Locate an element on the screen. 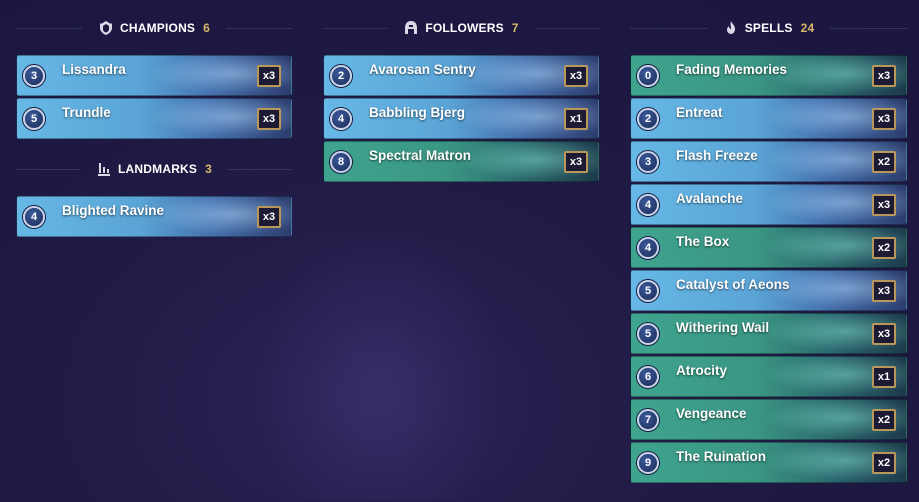 This screenshot has height=502, width=919. champions-list: 3 Lissandra x3 5 Trundle x3 is located at coordinates (154, 97).